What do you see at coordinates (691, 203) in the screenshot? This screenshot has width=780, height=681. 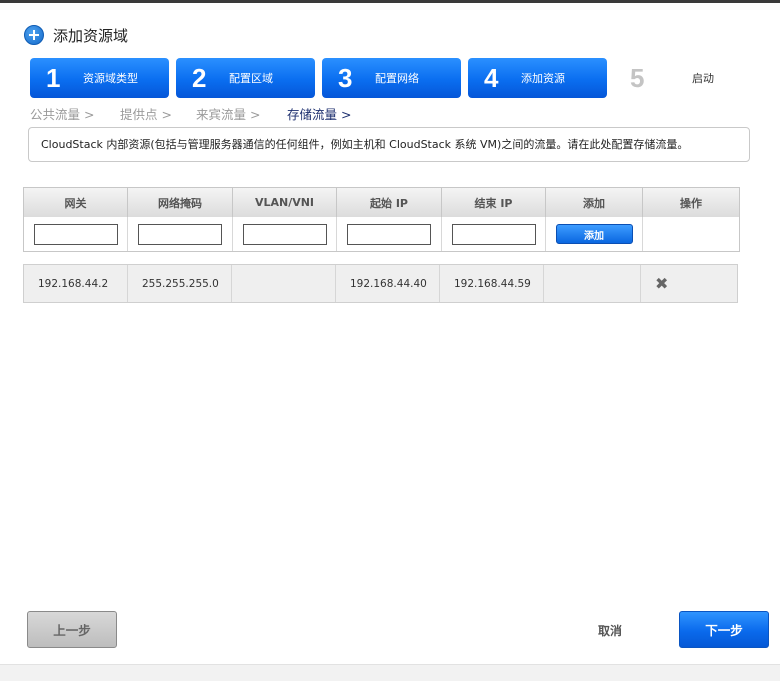 I see `header-actions: 操作` at bounding box center [691, 203].